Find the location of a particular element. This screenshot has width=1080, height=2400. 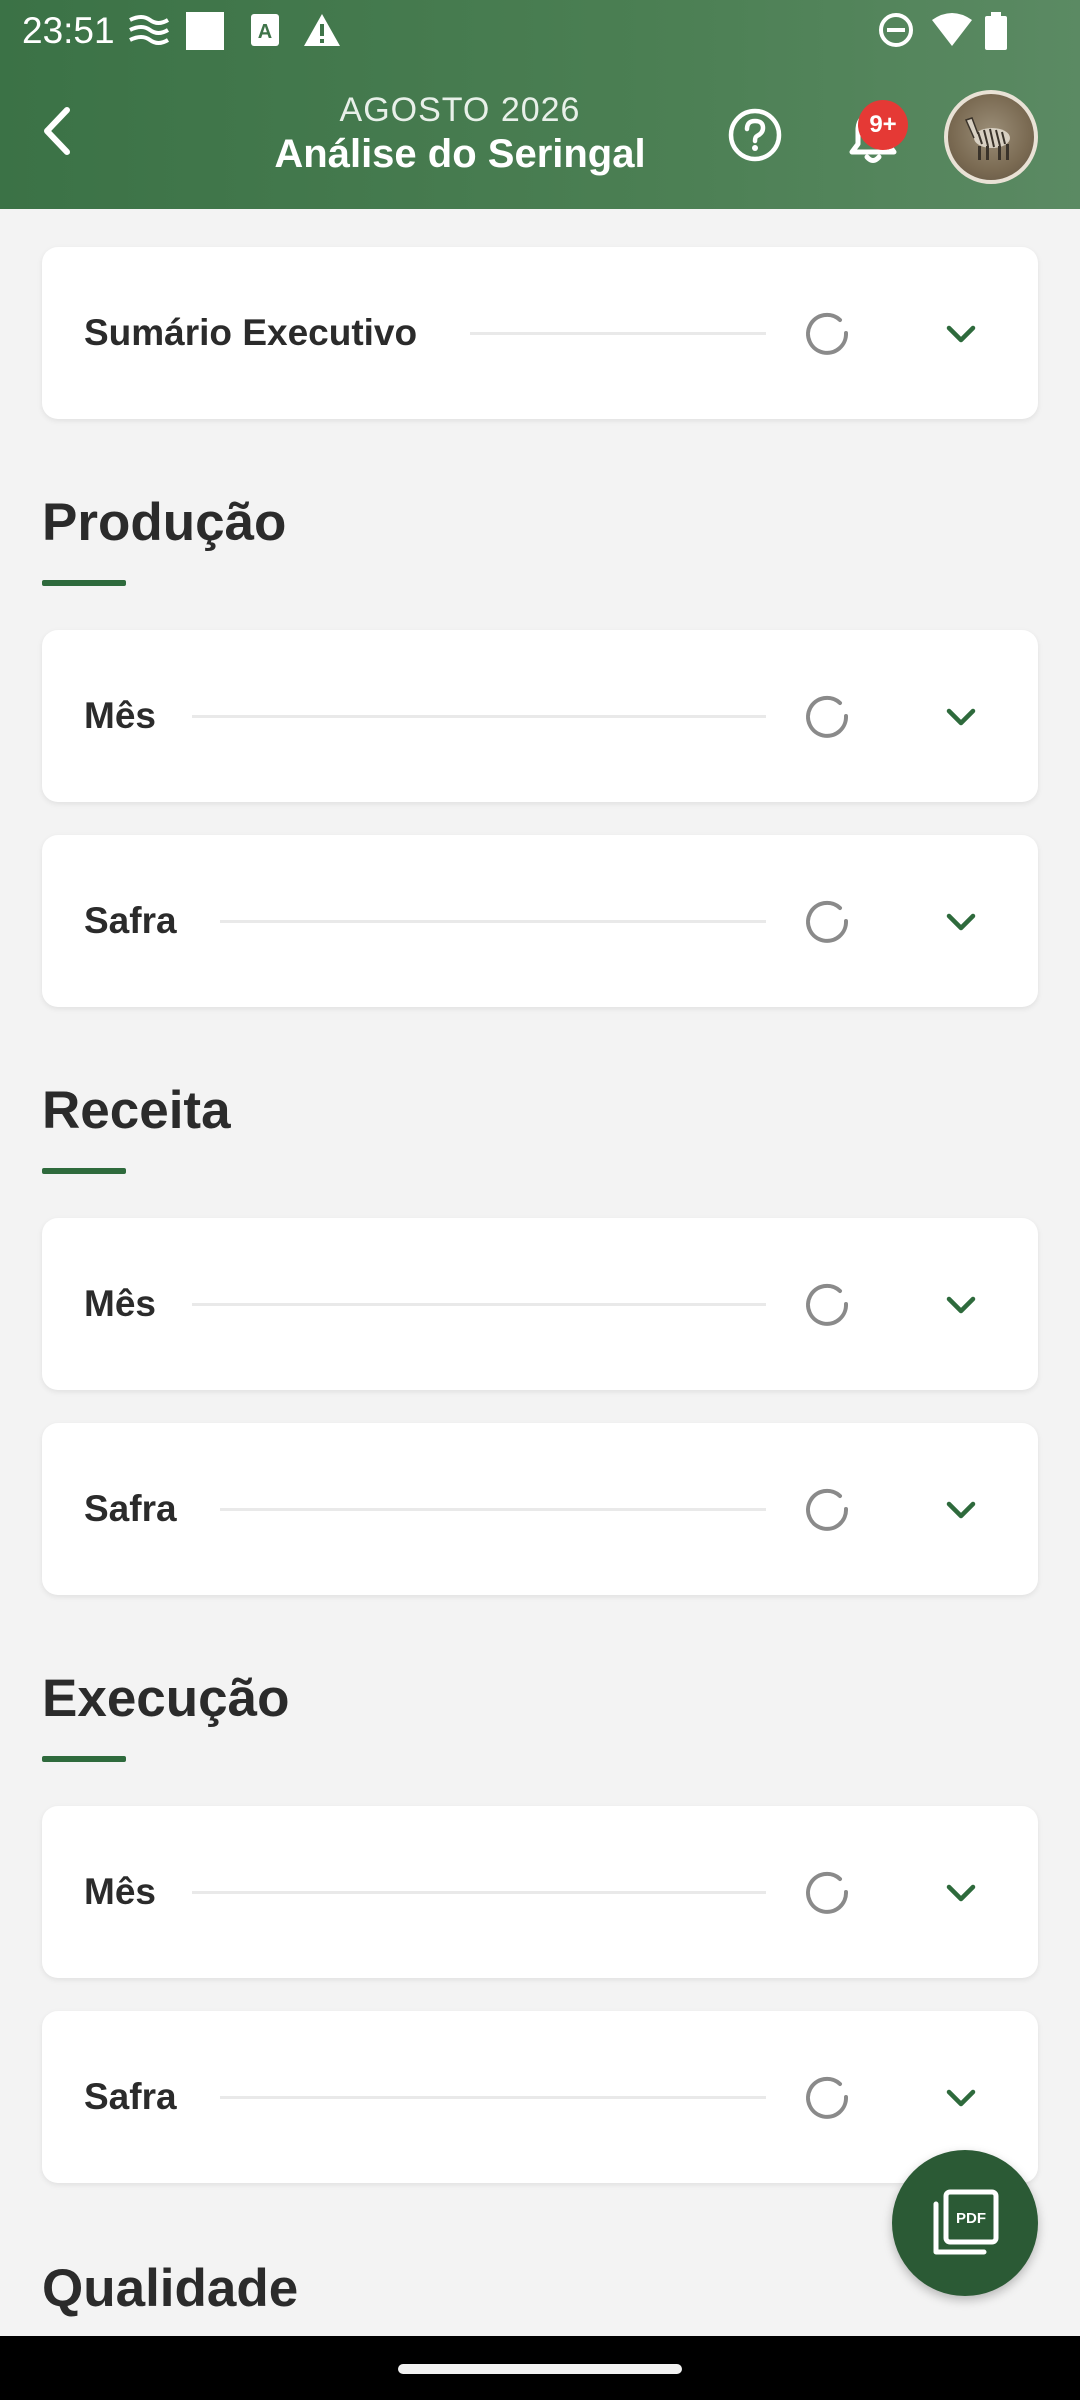

chevron-left-icon is located at coordinates (57, 131).